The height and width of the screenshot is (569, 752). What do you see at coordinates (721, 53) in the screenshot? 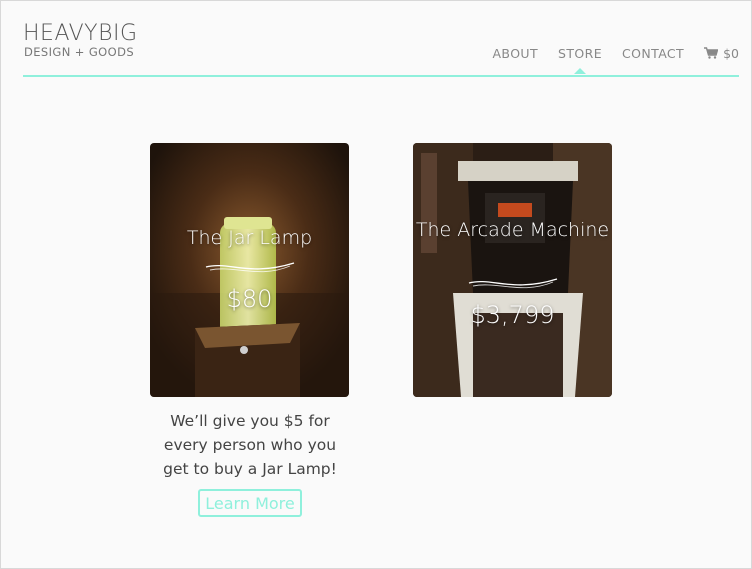
I see `cart-button: $0` at bounding box center [721, 53].